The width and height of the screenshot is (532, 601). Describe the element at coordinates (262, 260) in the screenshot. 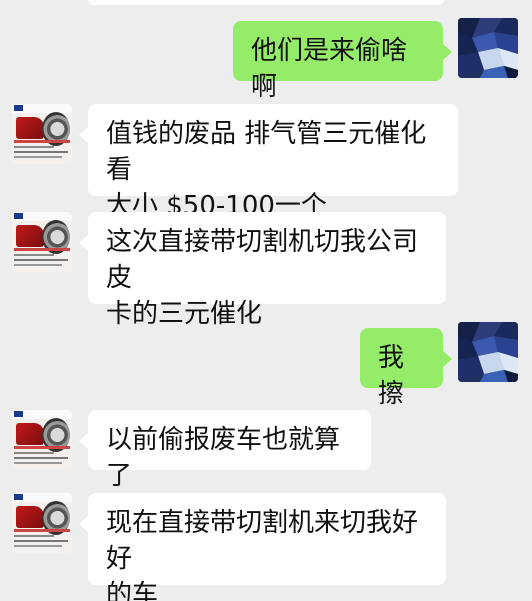

I see `message-text-line: 这次直接带切割机切我公司皮` at that location.